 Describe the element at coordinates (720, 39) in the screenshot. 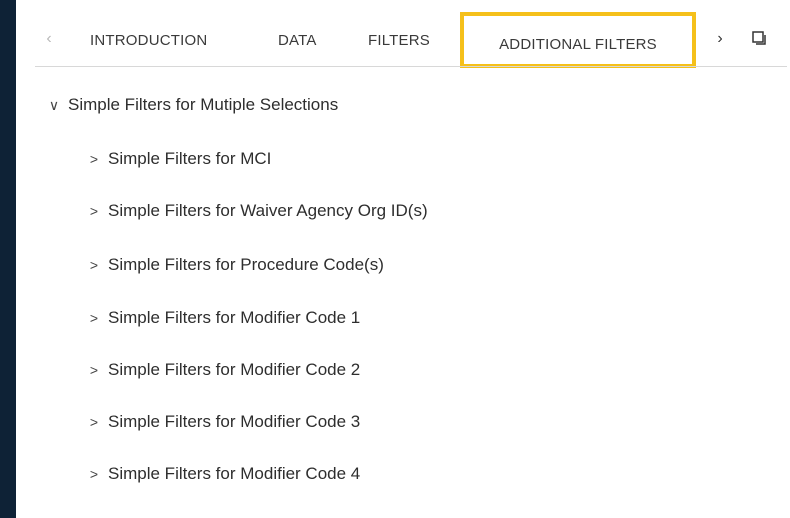

I see `chevron-right-icon: ›` at that location.